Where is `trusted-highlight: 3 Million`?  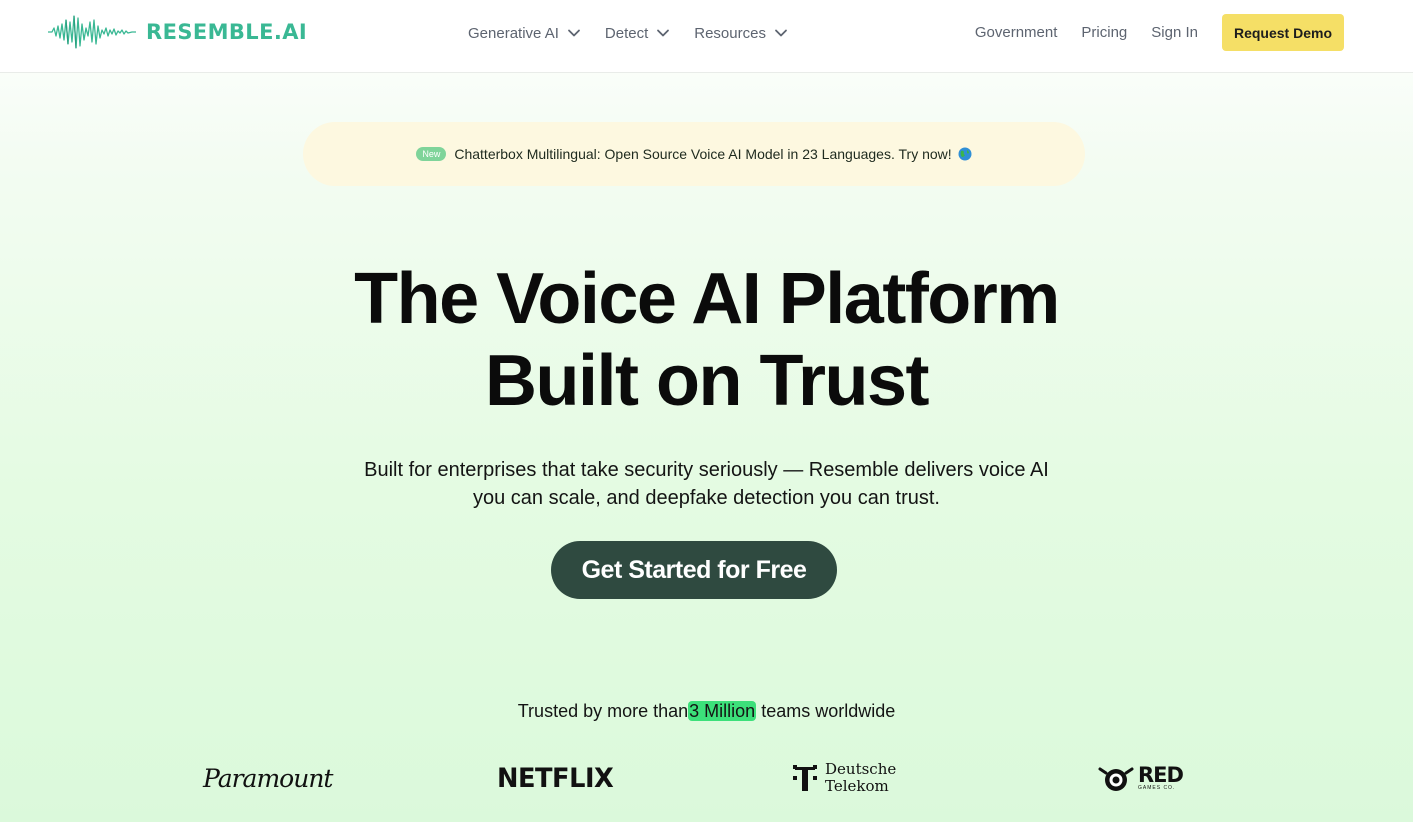 trusted-highlight: 3 Million is located at coordinates (722, 711).